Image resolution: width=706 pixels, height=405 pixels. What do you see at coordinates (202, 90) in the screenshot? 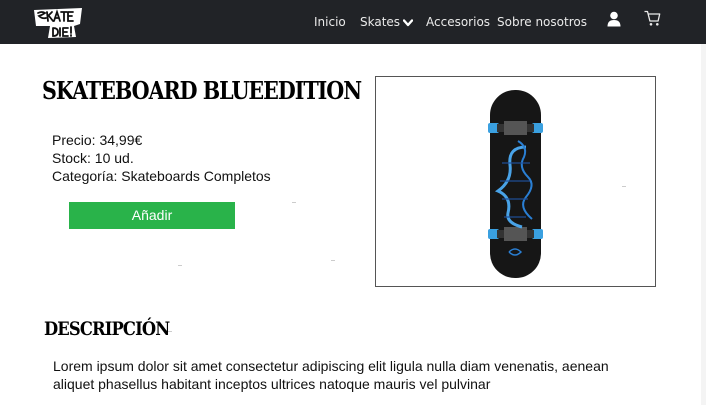
I see `product-title: SKATEBOARD BLUEEDITION` at bounding box center [202, 90].